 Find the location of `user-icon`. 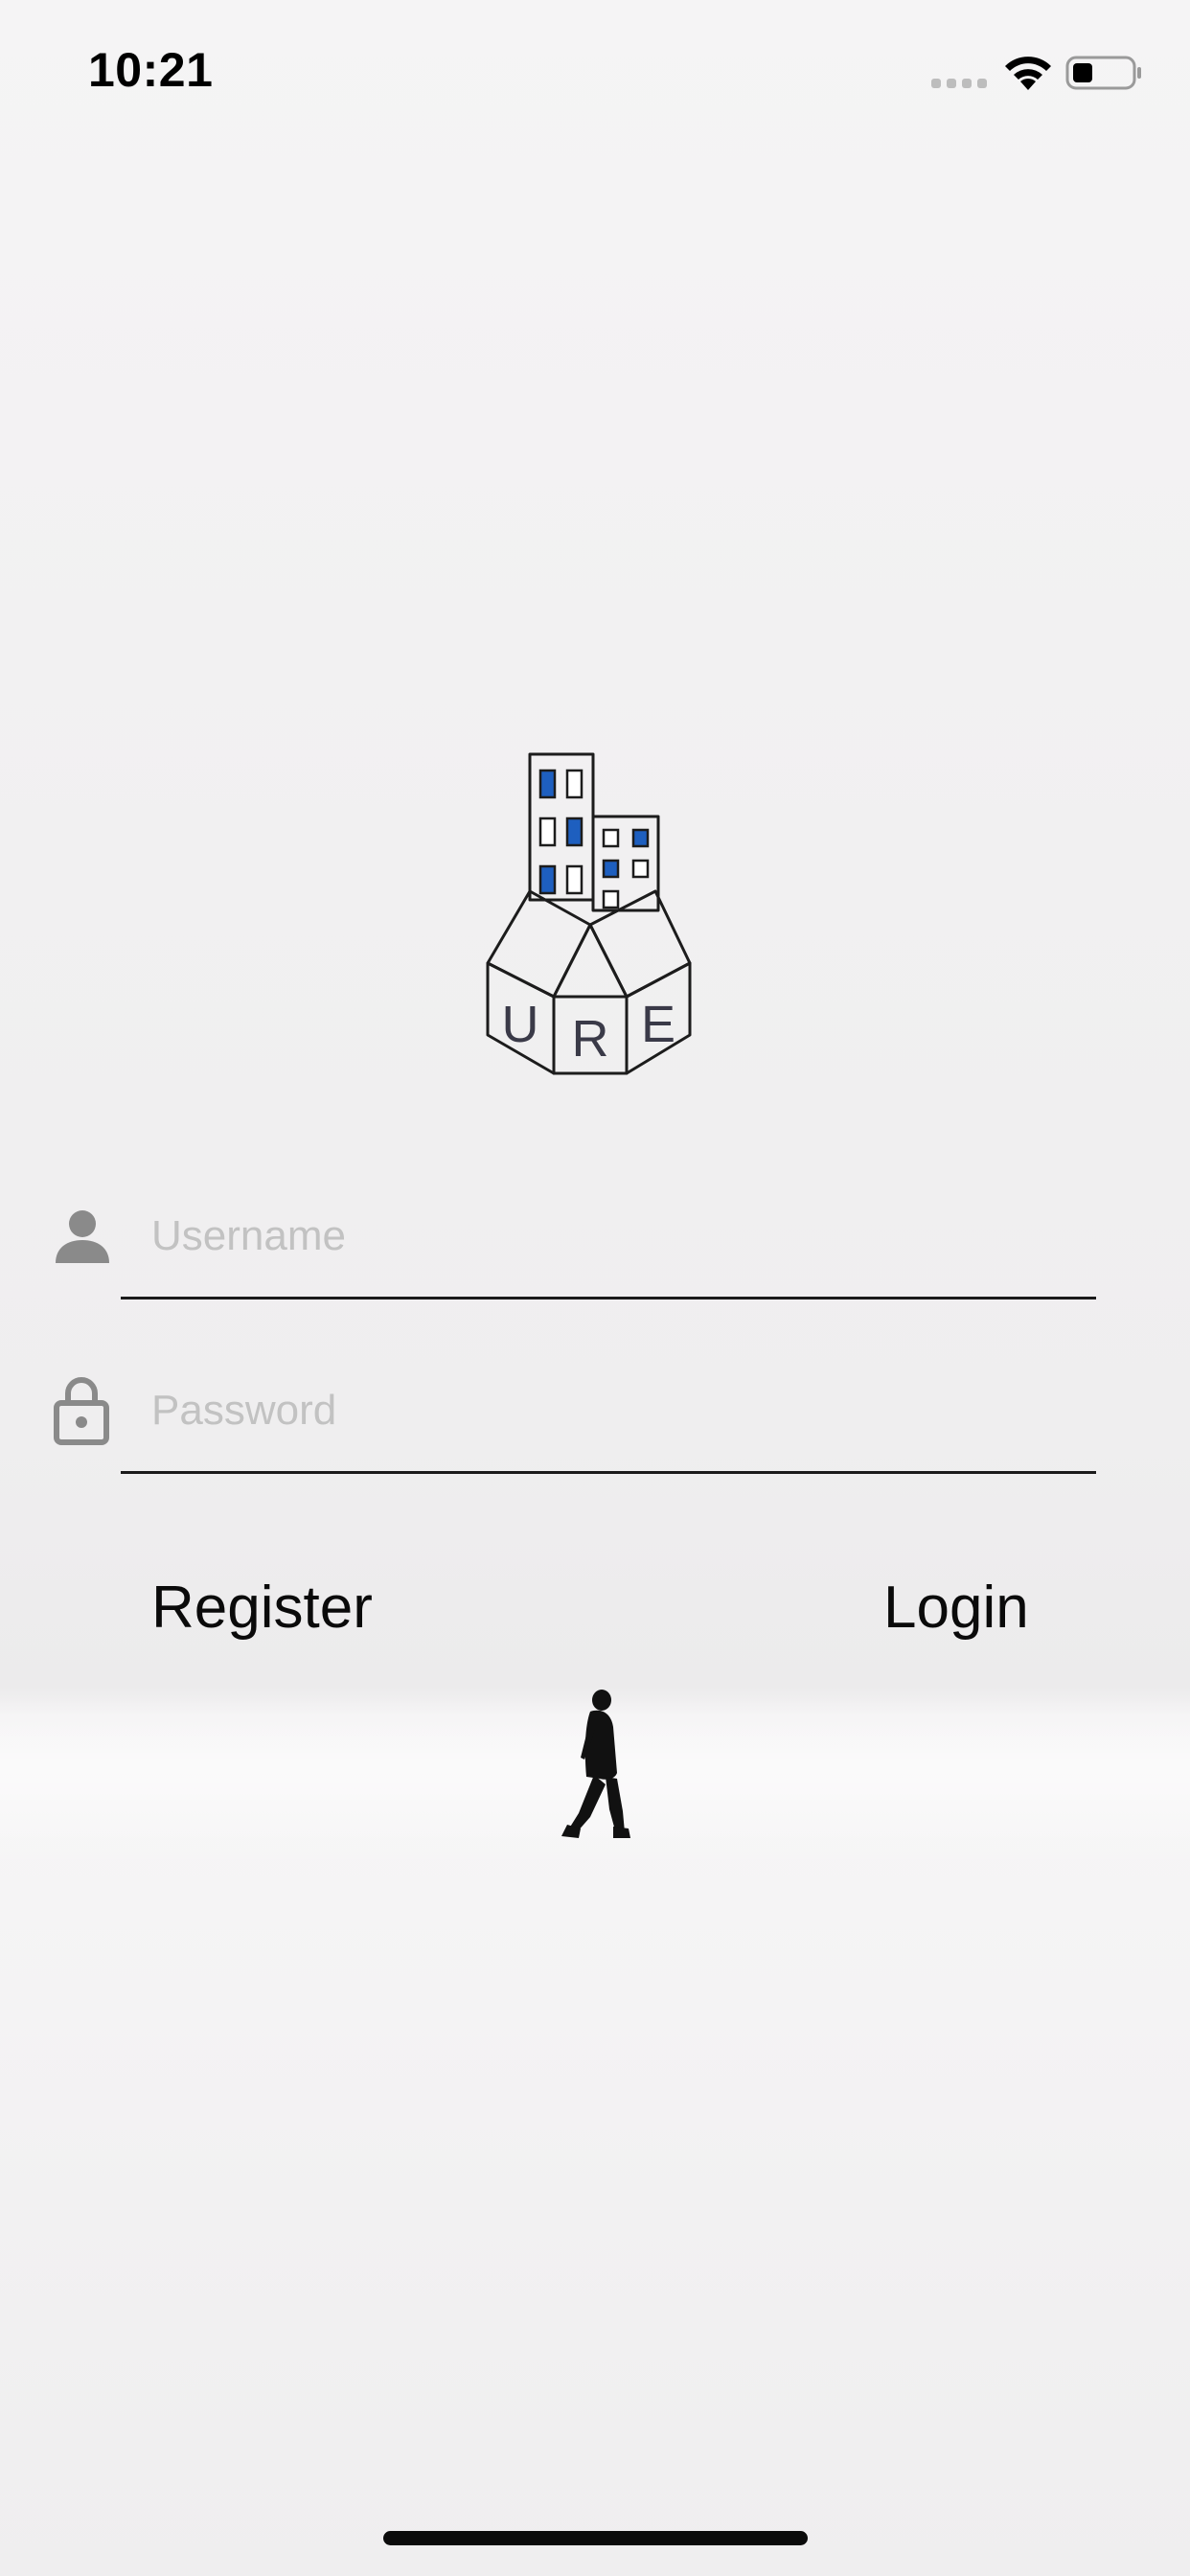

user-icon is located at coordinates (83, 1236).